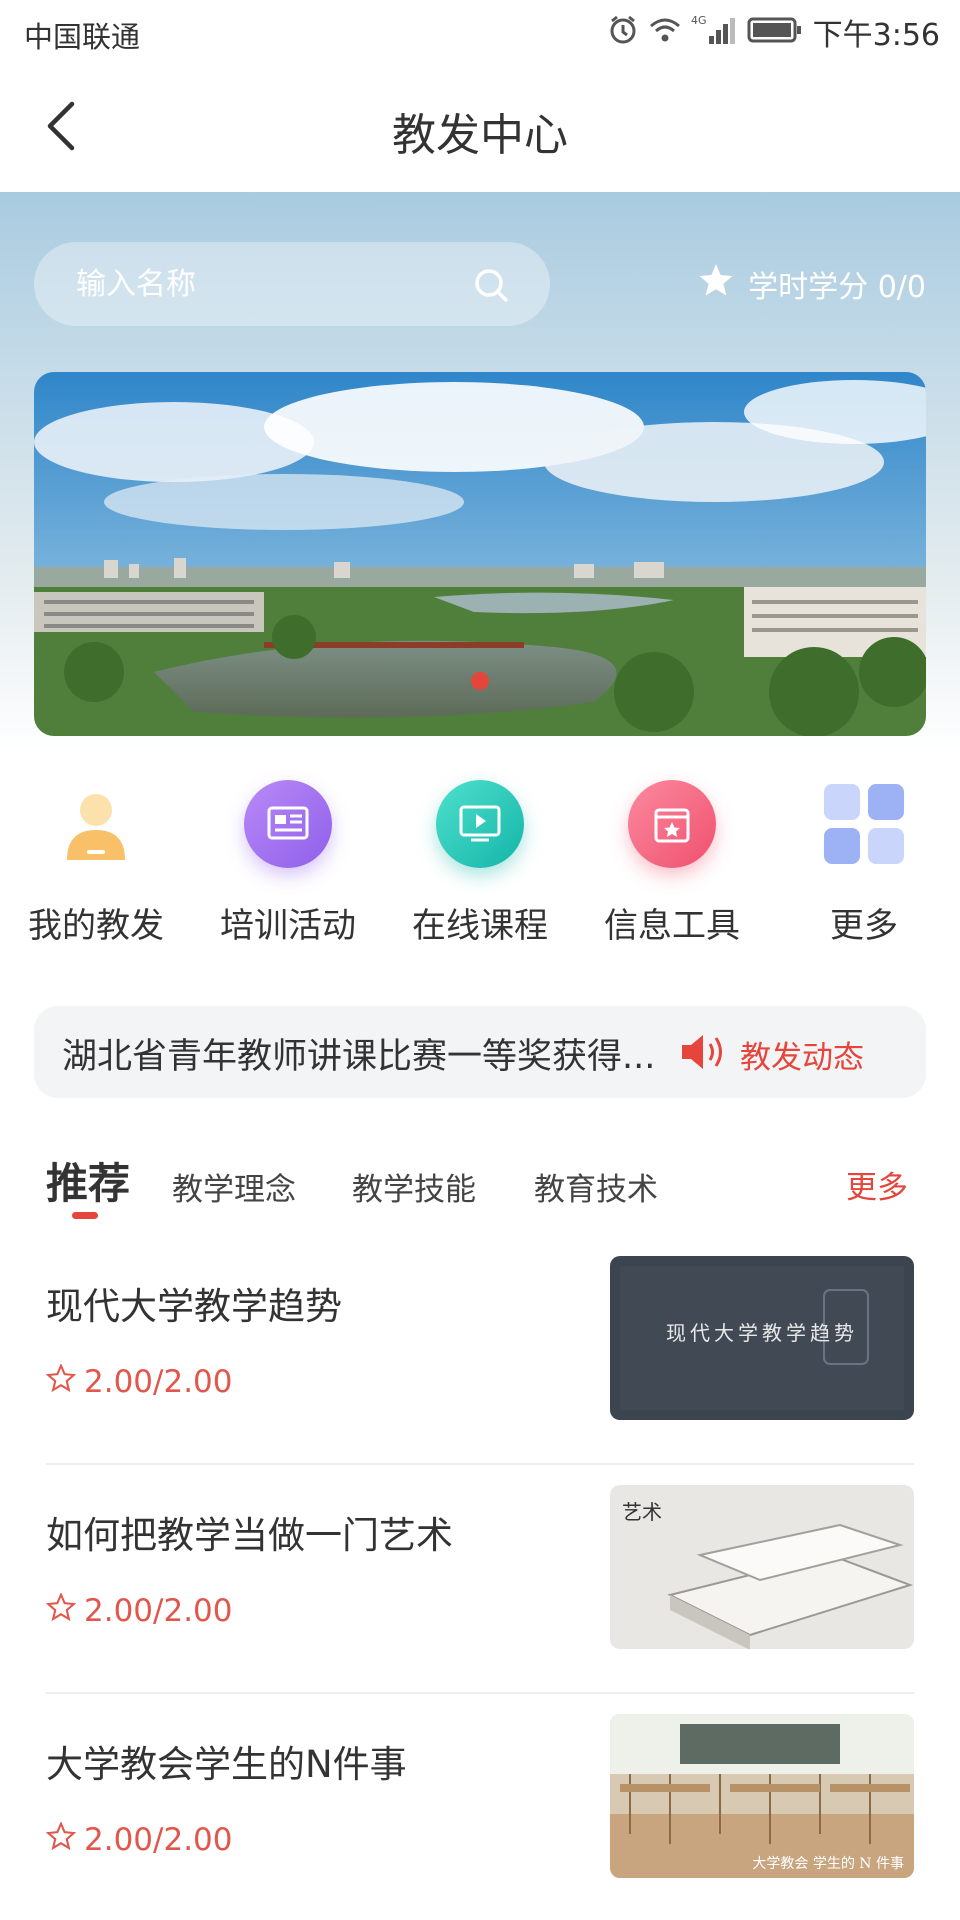 This screenshot has width=960, height=1920. Describe the element at coordinates (194, 1306) in the screenshot. I see `course-title: 现代大学教学趋势` at that location.